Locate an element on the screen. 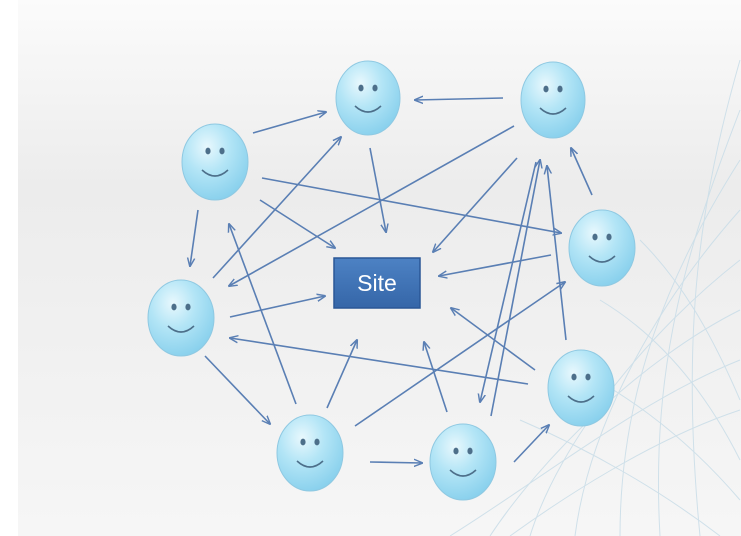  arrow is located at coordinates (395, 462).